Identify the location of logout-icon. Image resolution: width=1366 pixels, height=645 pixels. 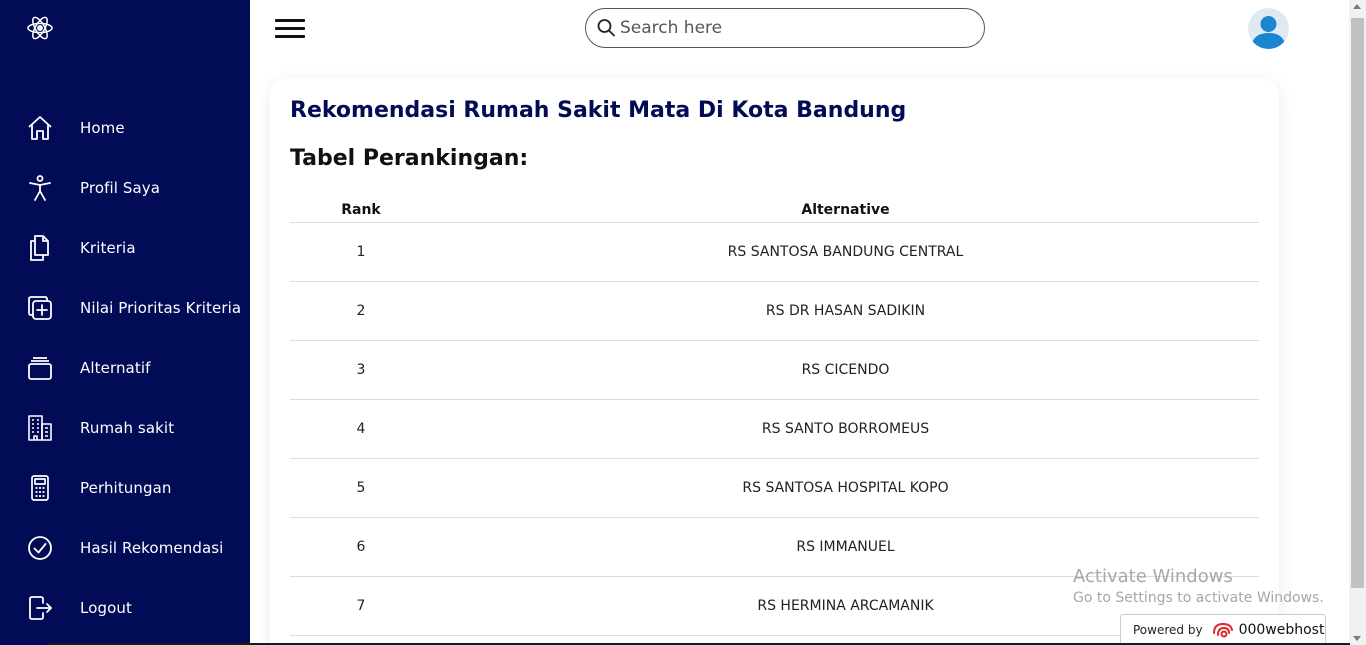
(40, 608).